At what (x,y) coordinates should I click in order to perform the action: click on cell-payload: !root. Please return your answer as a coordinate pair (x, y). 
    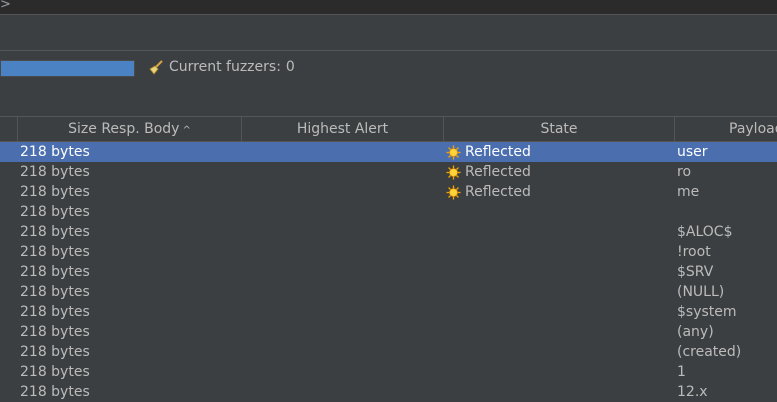
    Looking at the image, I should click on (694, 252).